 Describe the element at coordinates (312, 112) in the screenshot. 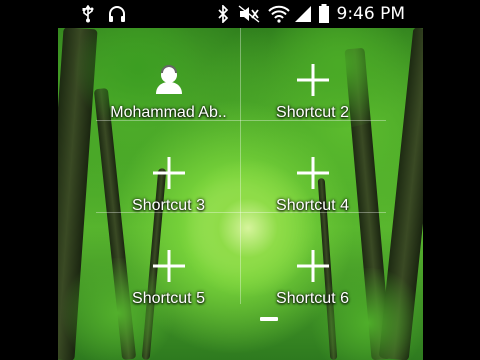

I see `shortcut-label: Shortcut 2` at that location.